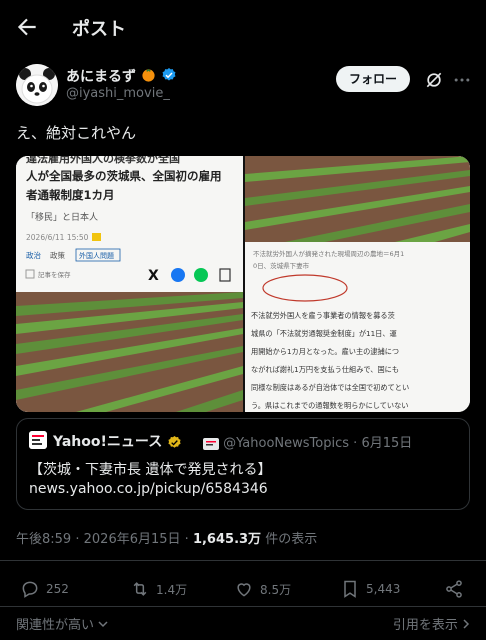 This screenshot has width=486, height=640. What do you see at coordinates (150, 470) in the screenshot?
I see `quoted-text-line-1: 【茨城・下妻市長 遺体で発見される】` at bounding box center [150, 470].